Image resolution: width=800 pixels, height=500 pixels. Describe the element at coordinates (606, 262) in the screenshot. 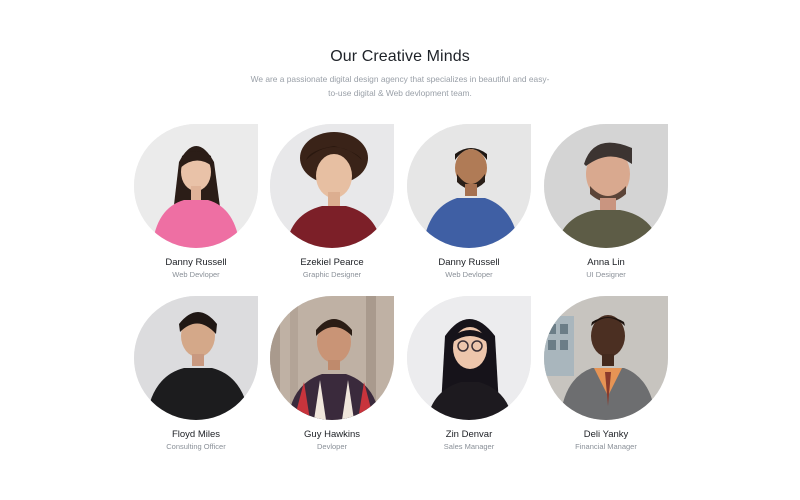

I see `member-name: Anna Lin` at that location.